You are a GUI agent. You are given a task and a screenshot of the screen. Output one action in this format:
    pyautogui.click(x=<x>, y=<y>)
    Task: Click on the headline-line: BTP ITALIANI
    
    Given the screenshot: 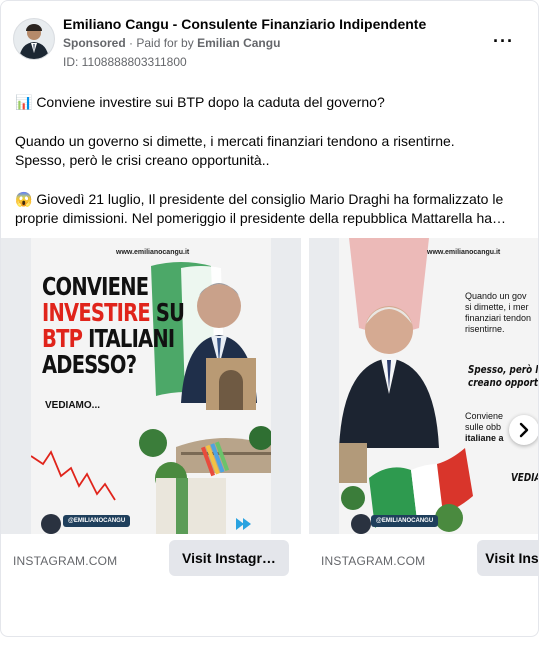 What is the action you would take?
    pyautogui.click(x=113, y=339)
    